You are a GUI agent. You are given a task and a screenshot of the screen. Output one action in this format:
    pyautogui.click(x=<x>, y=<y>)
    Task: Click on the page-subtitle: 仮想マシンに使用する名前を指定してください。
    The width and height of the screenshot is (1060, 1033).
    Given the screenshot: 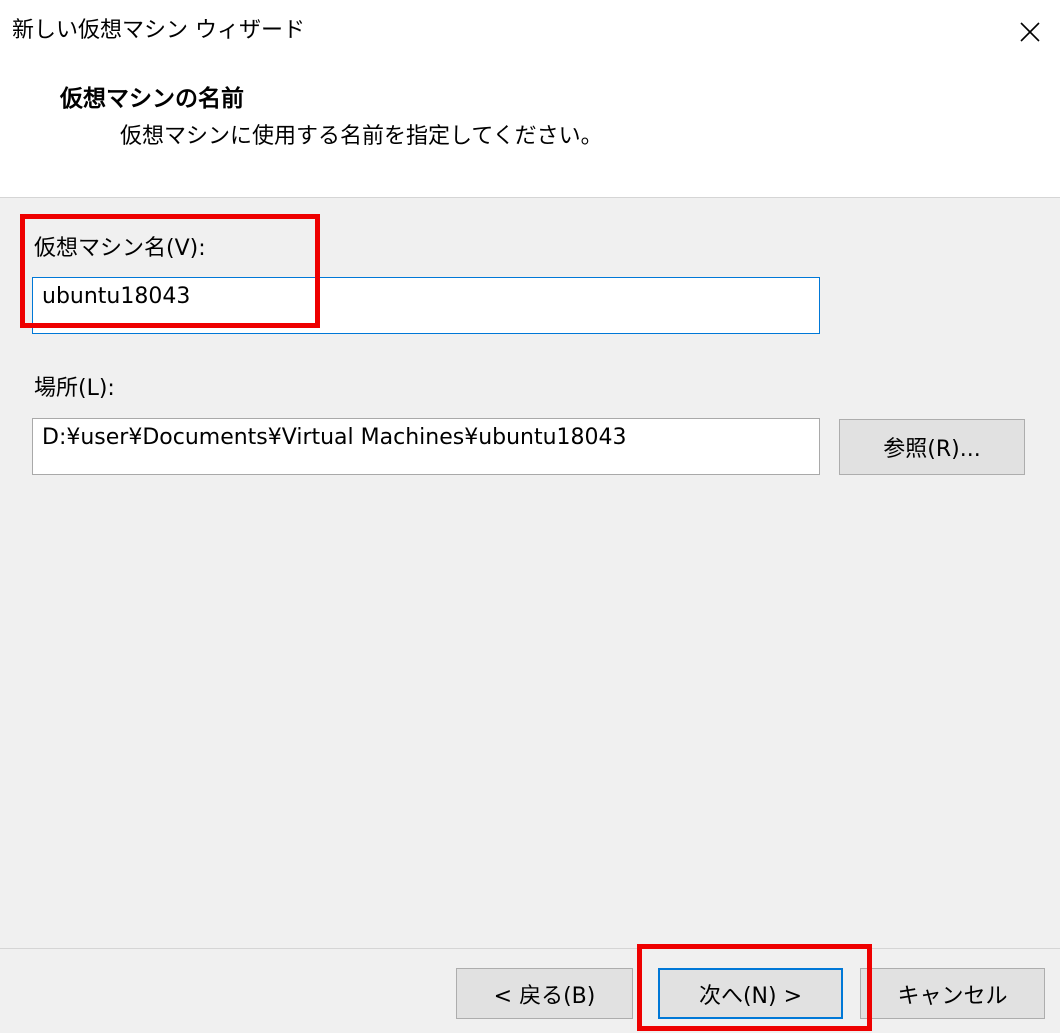 What is the action you would take?
    pyautogui.click(x=361, y=136)
    